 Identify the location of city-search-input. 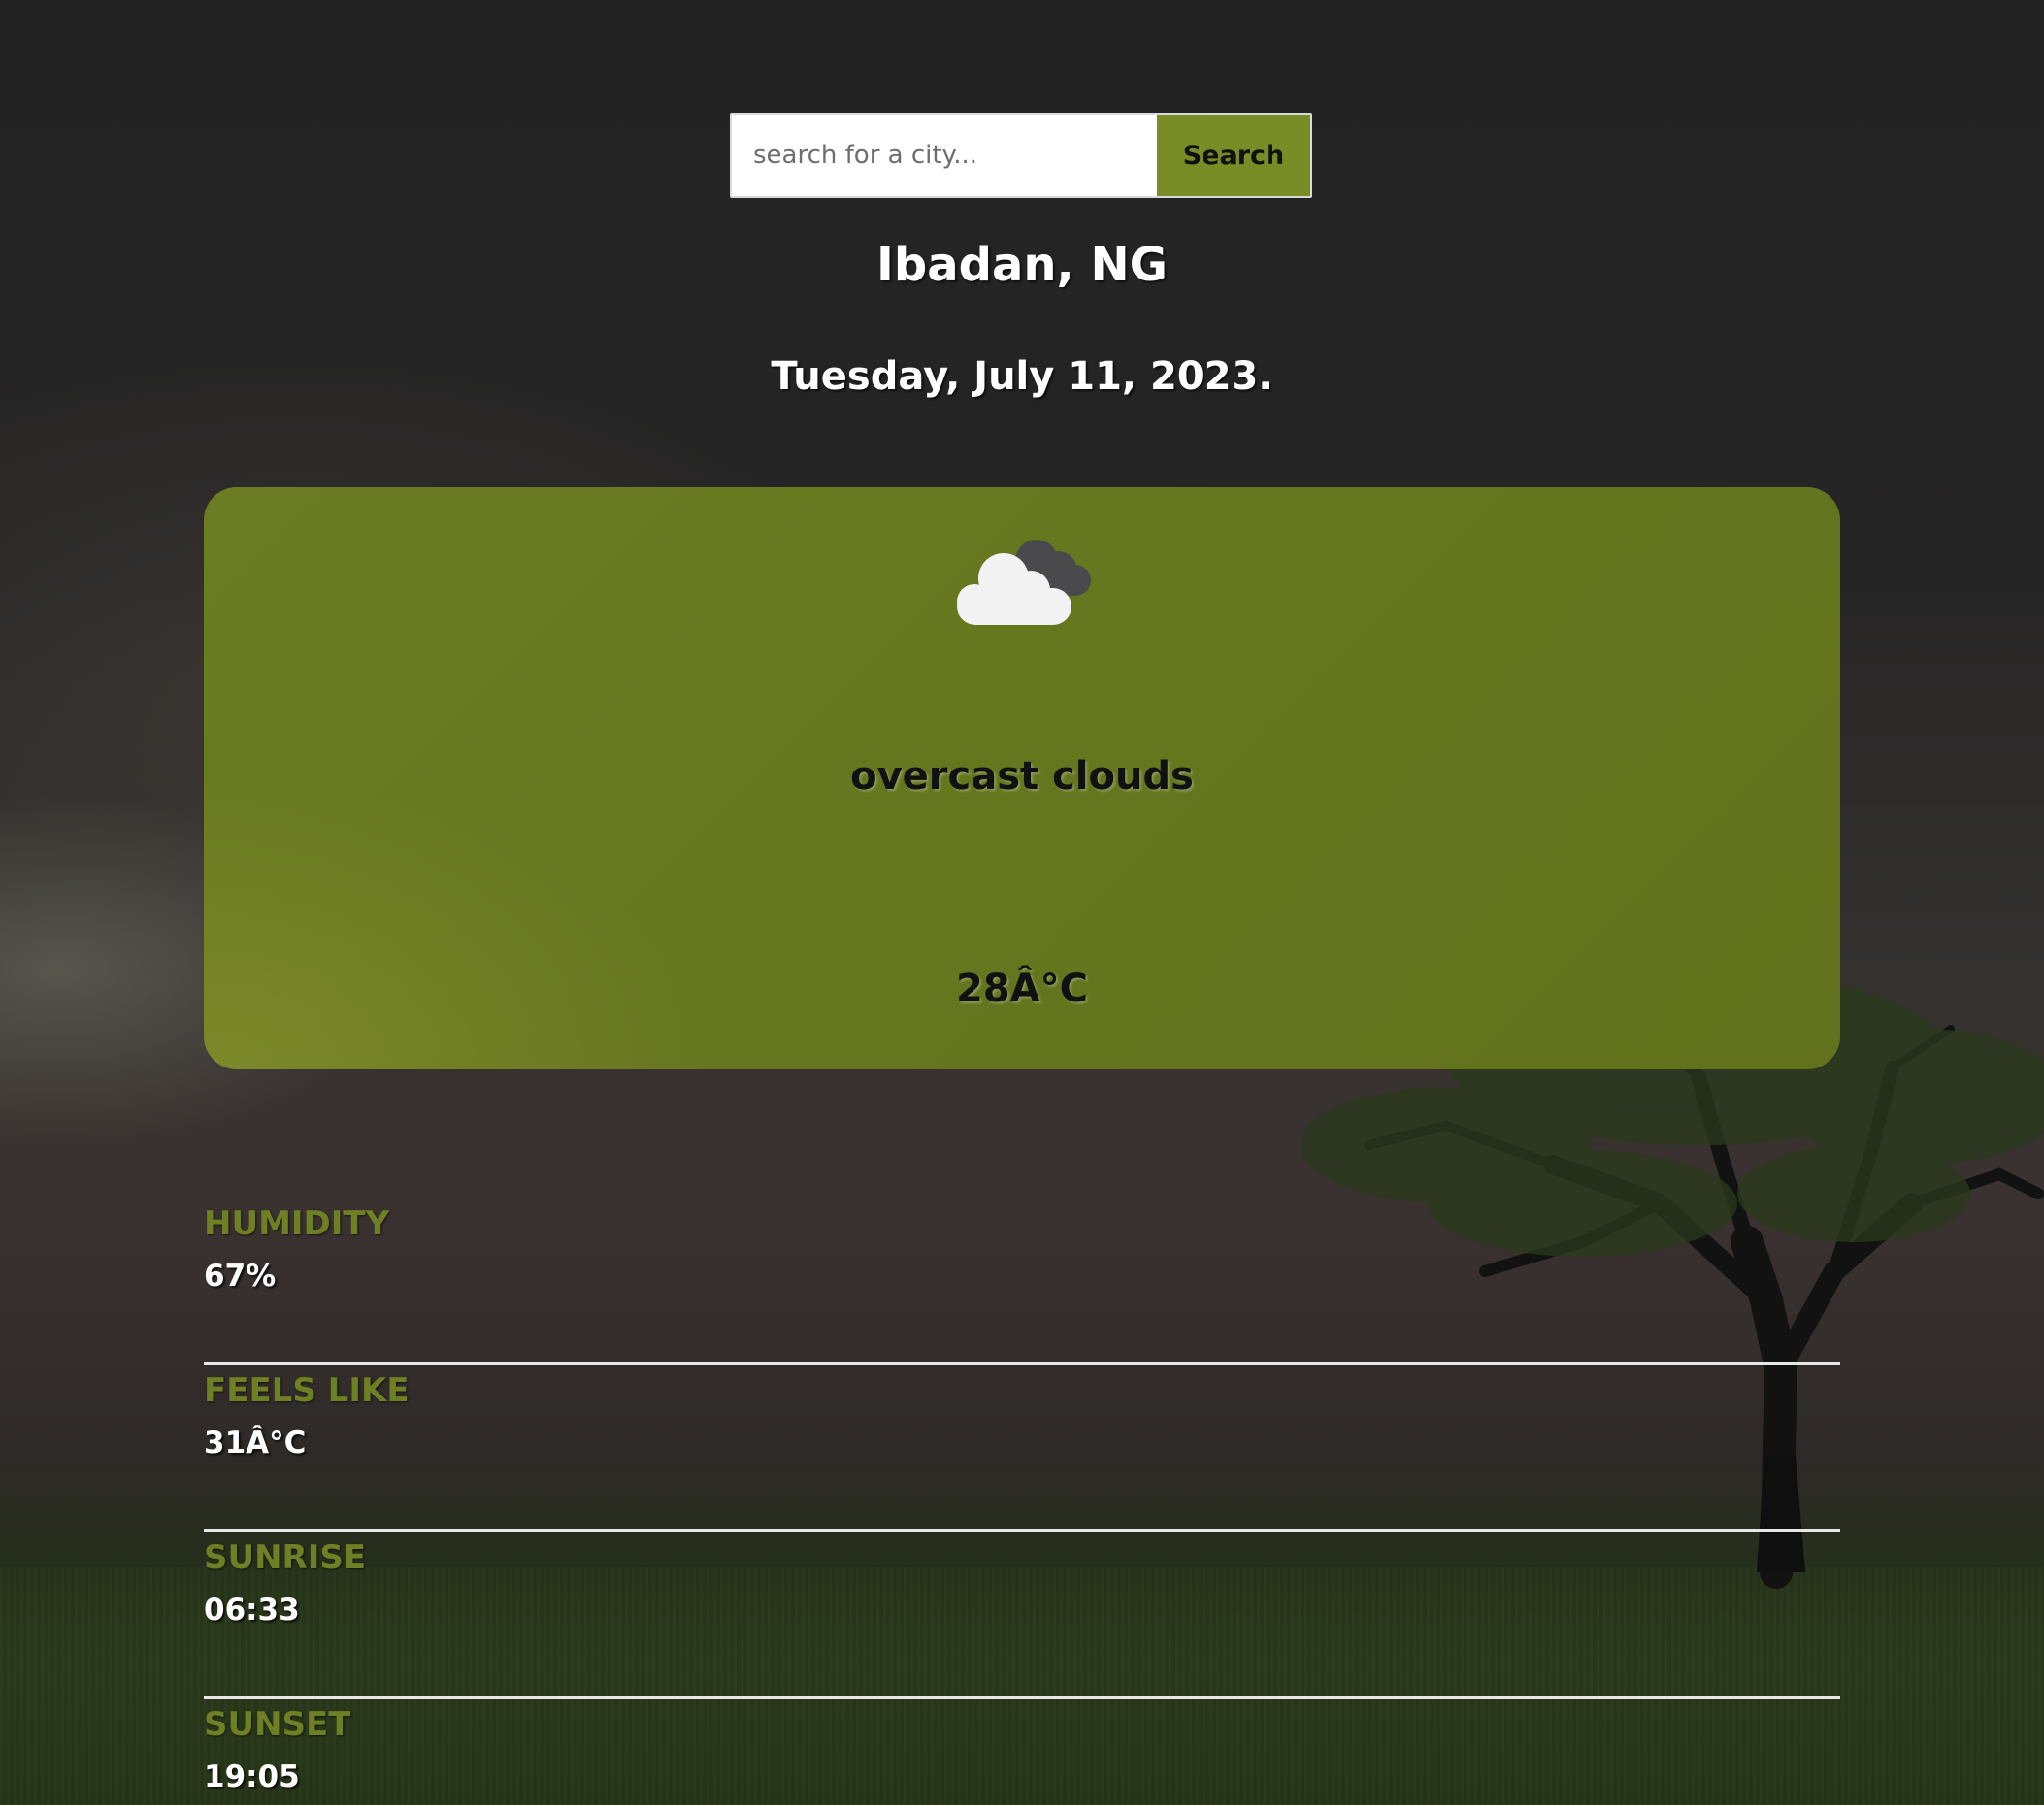
(944, 155).